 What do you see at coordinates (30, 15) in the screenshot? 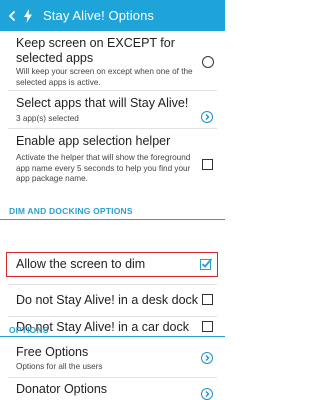
I see `lightning-bolt-icon` at bounding box center [30, 15].